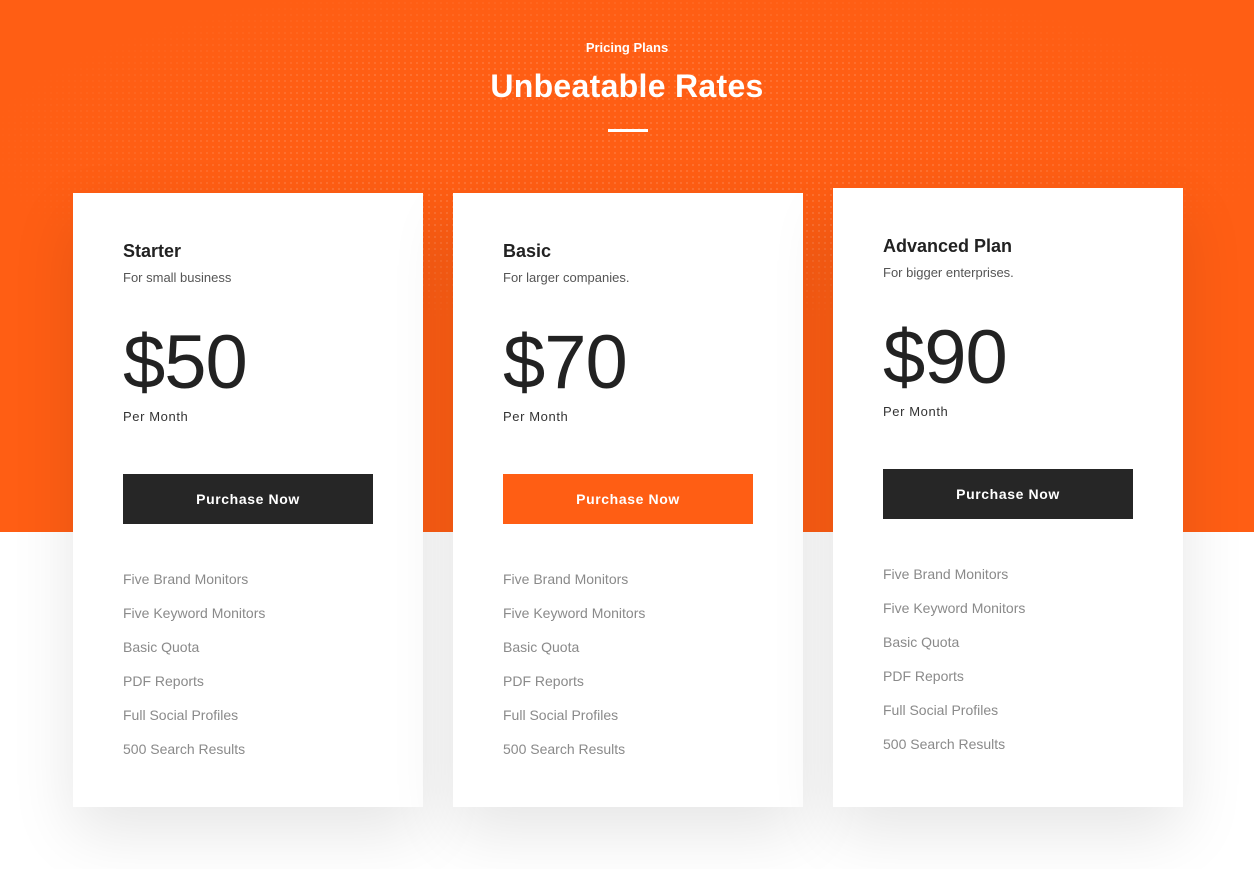  Describe the element at coordinates (627, 47) in the screenshot. I see `section-eyebrow: Pricing Plans` at that location.